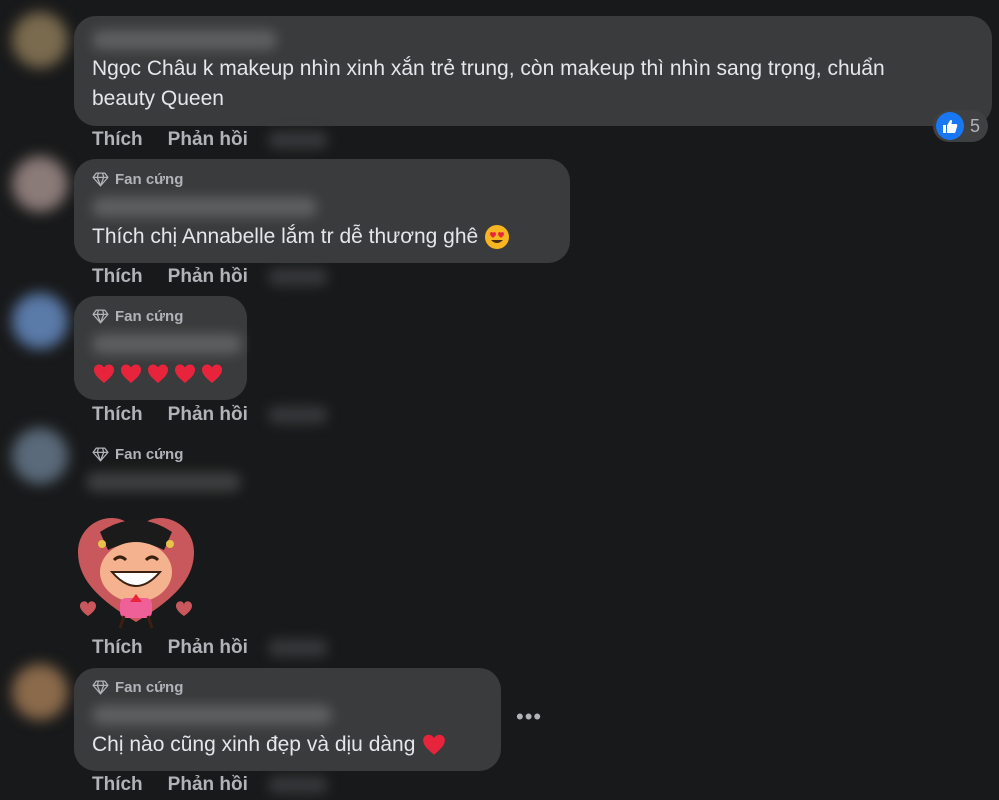 The image size is (999, 800). What do you see at coordinates (950, 126) in the screenshot?
I see `like-icon` at bounding box center [950, 126].